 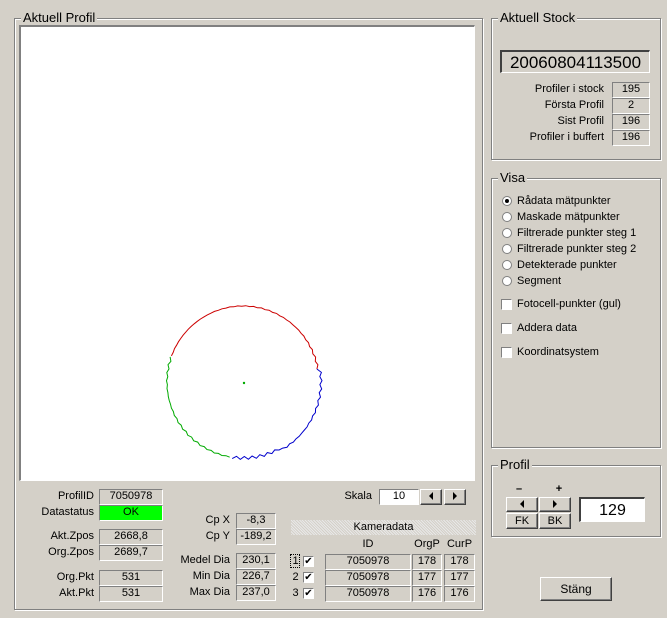 I want to click on stock-row-value: 2, so click(x=631, y=106).